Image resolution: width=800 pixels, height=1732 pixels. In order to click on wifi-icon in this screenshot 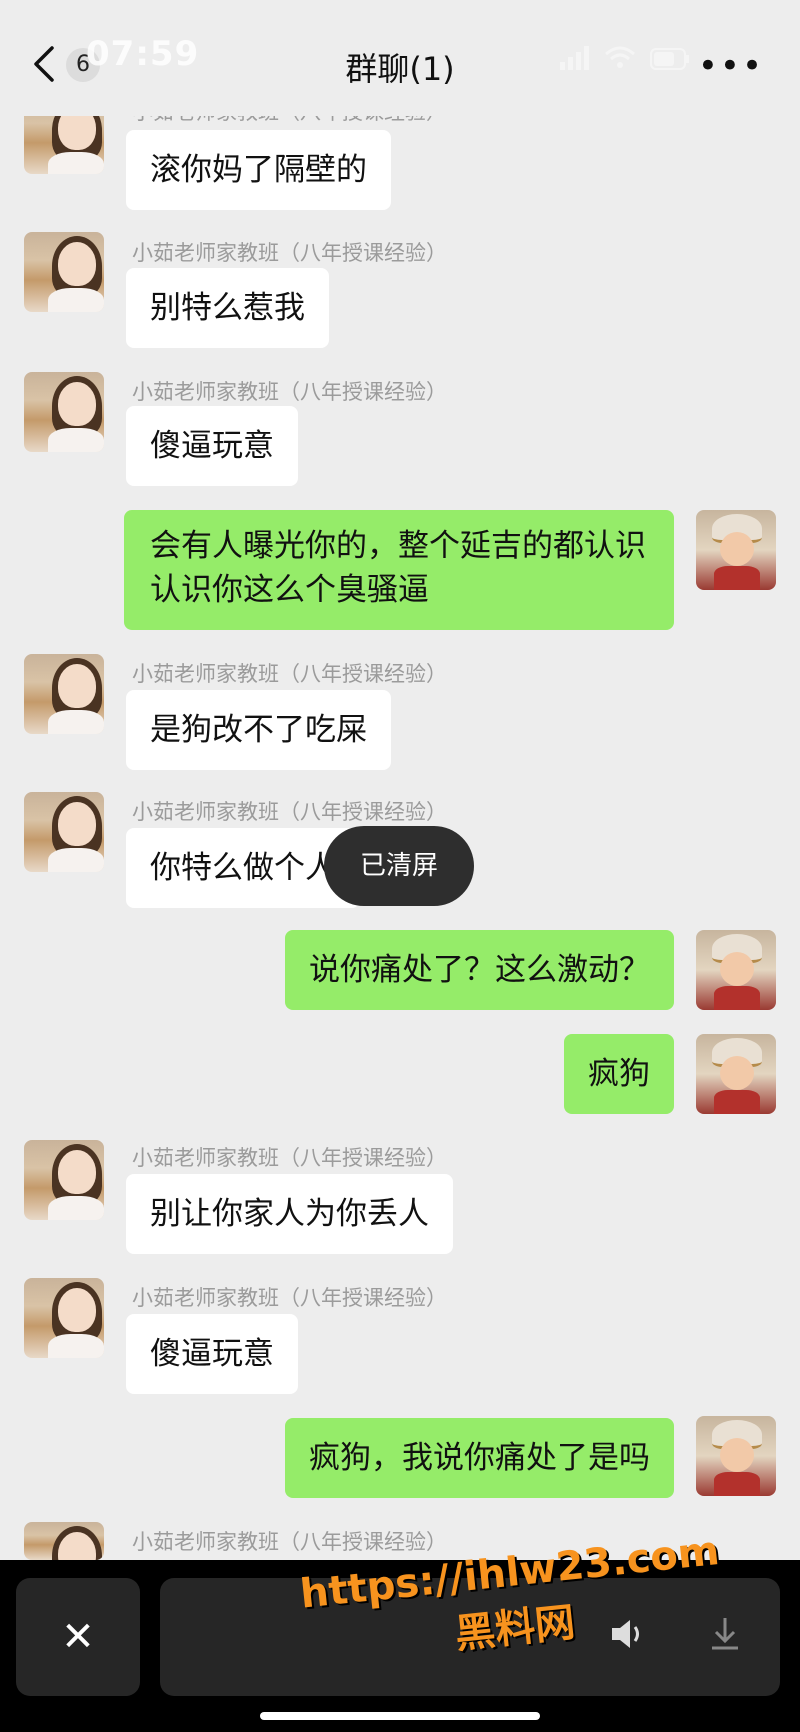, I will do `click(620, 57)`.